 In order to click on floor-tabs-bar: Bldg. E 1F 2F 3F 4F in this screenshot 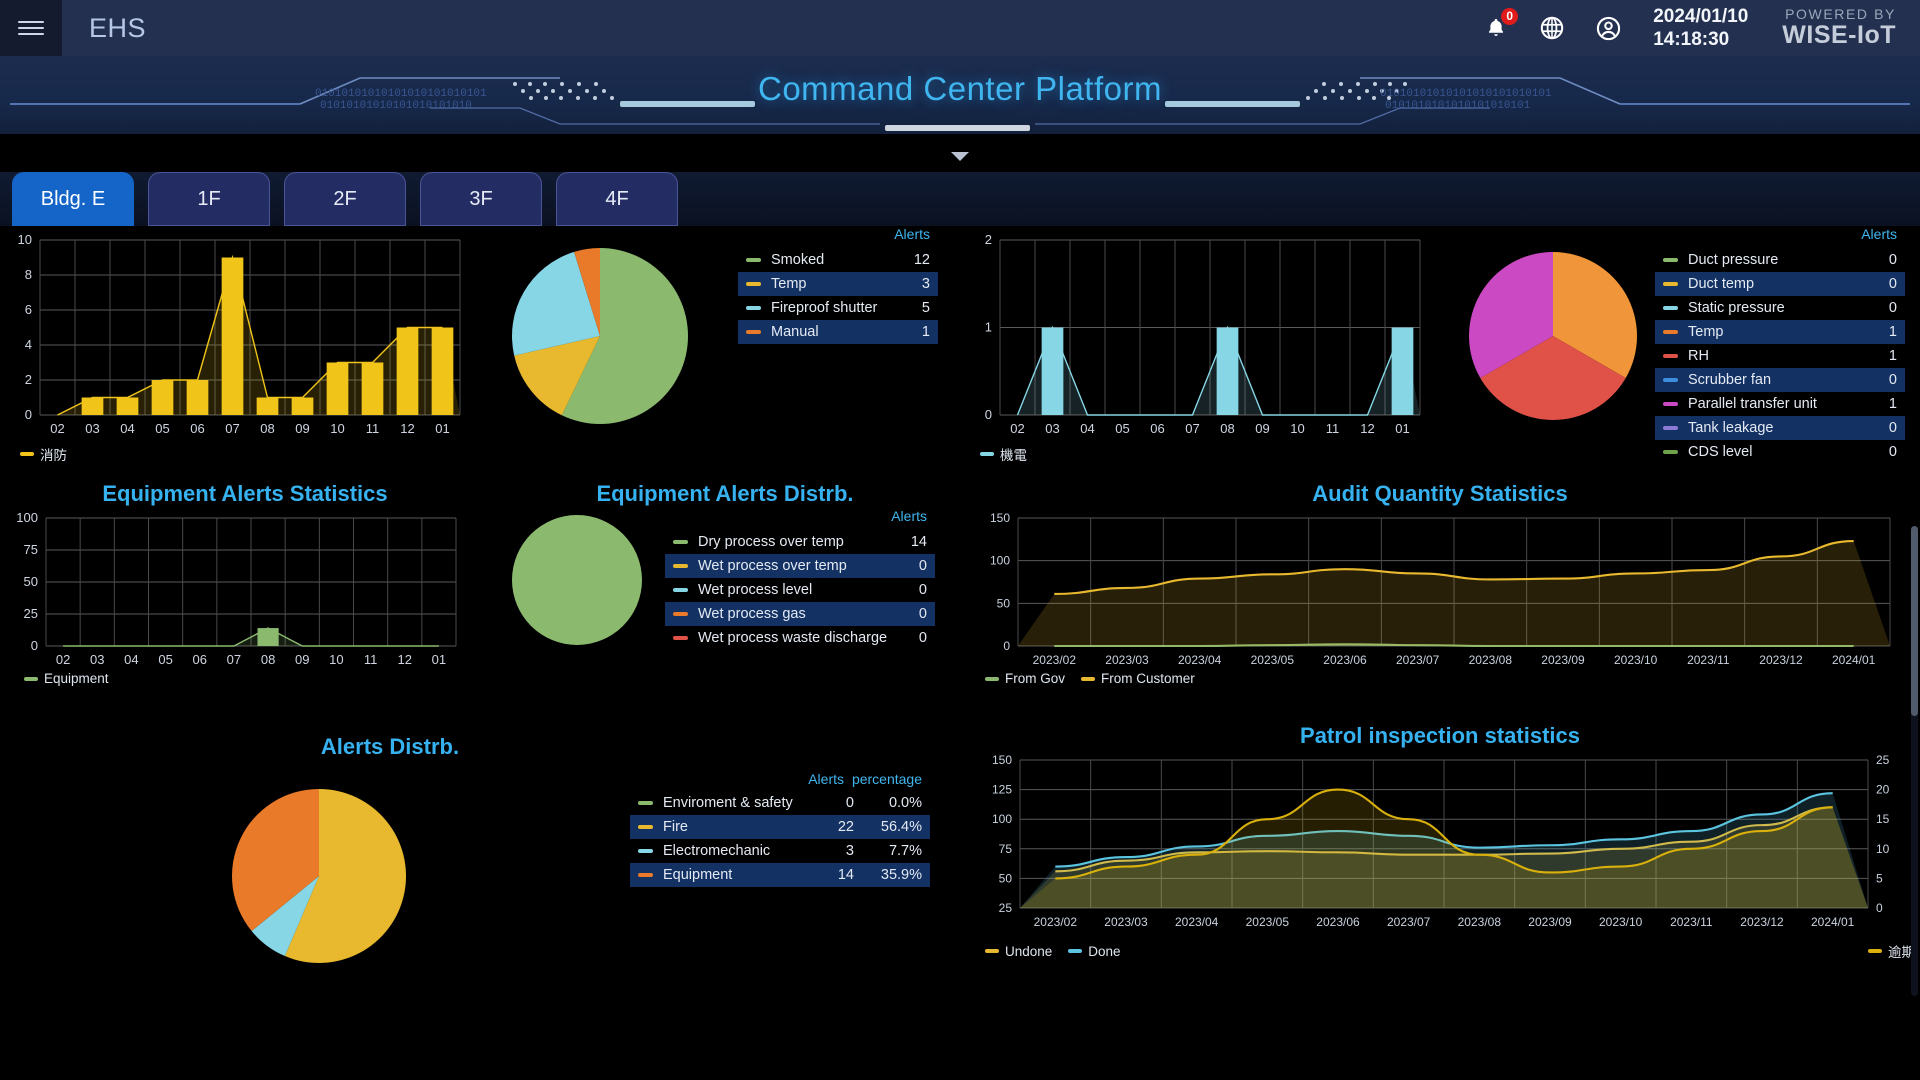, I will do `click(960, 199)`.